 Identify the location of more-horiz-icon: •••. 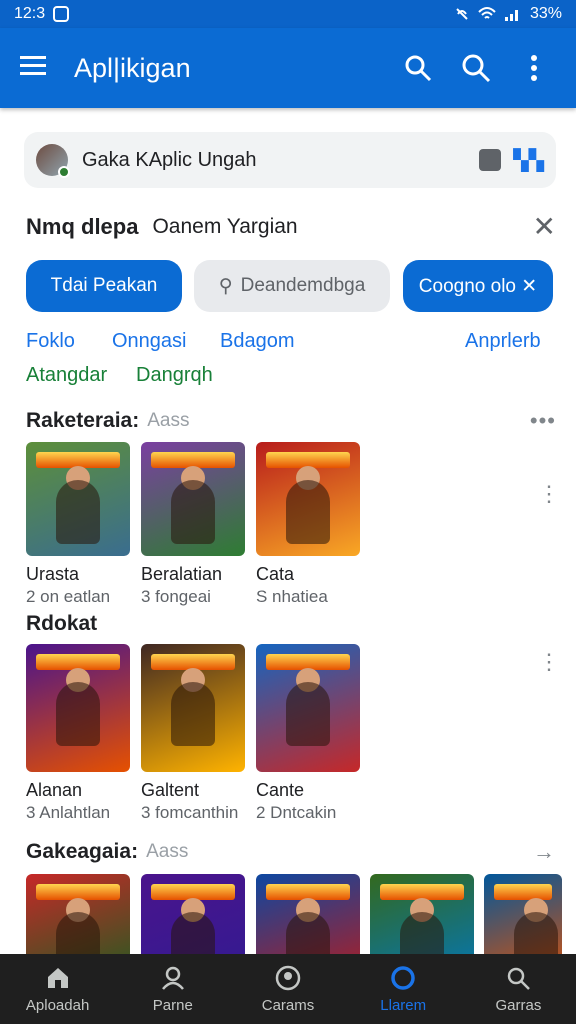
(543, 421).